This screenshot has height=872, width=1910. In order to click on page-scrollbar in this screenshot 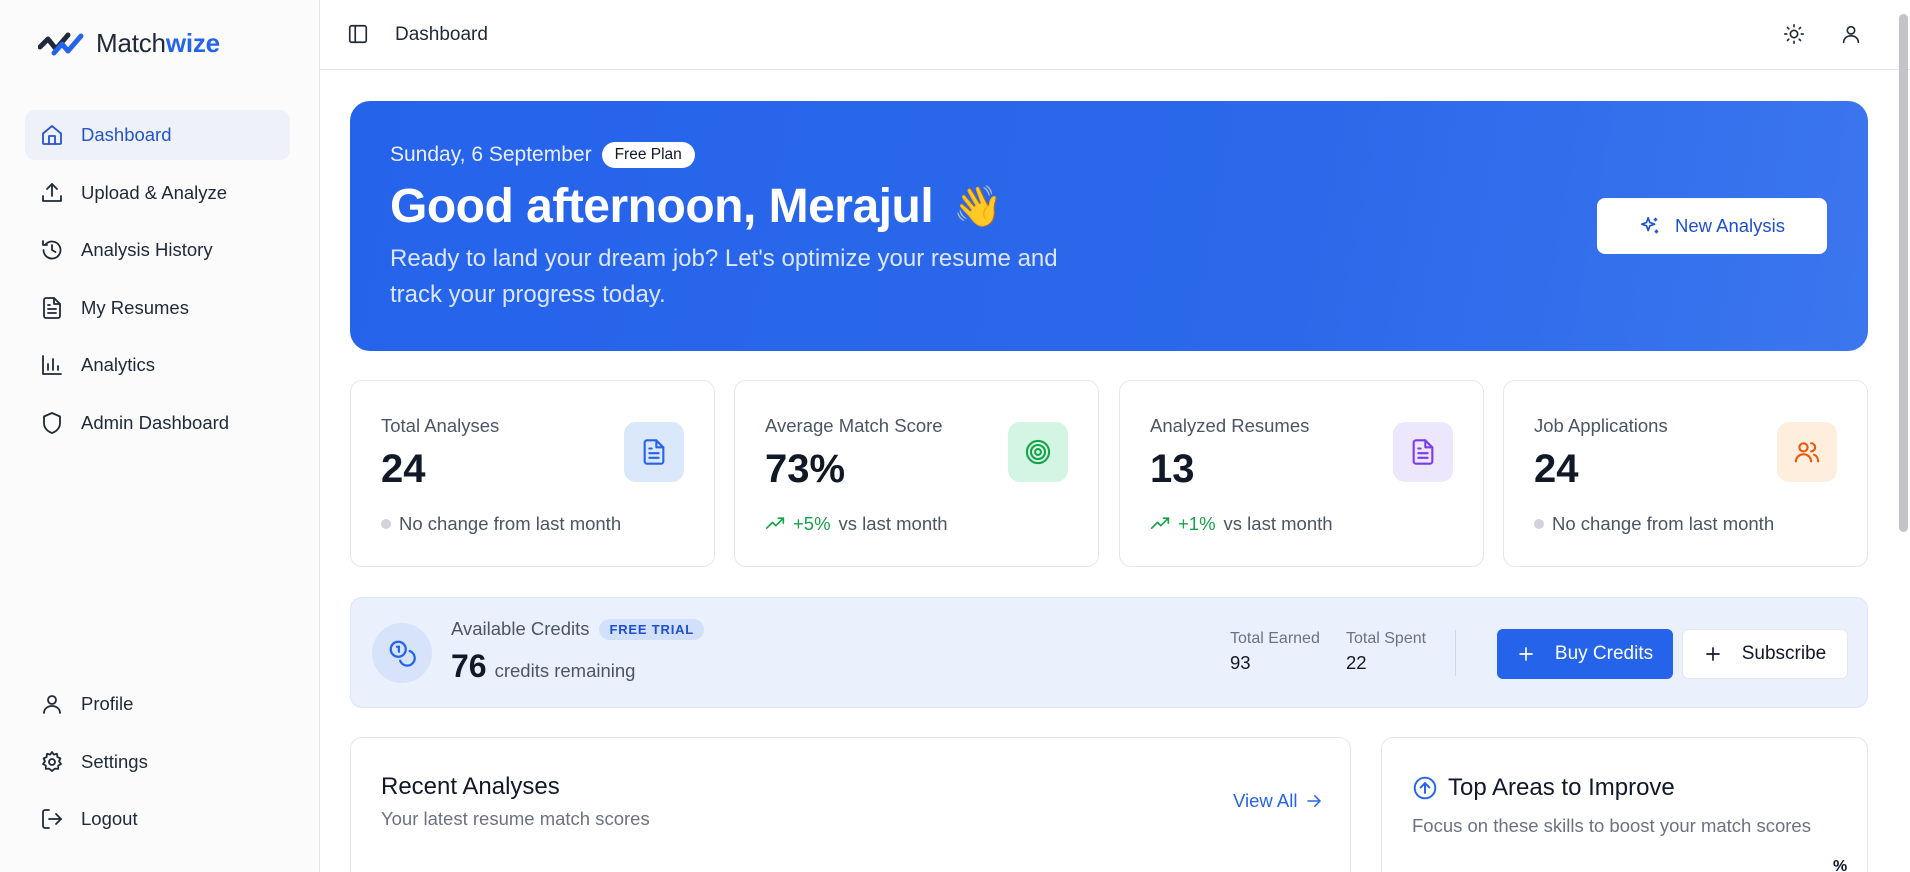, I will do `click(1903, 273)`.